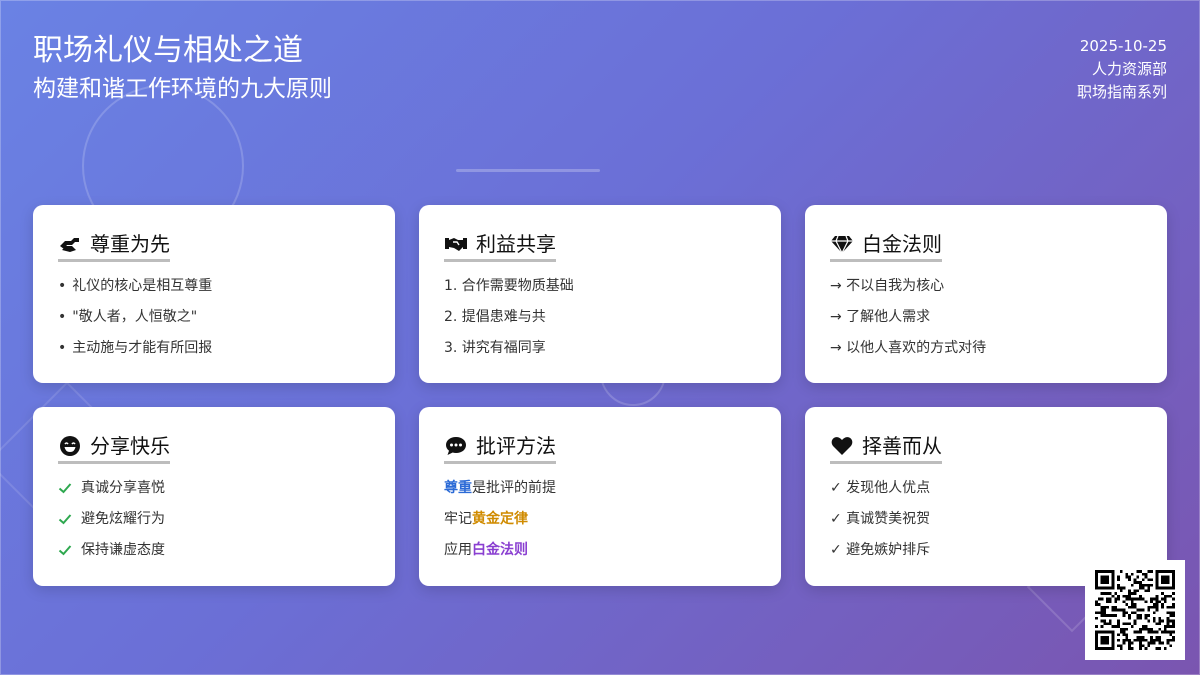 This screenshot has width=1200, height=675. I want to click on list-item: 牢记 黄金定律, so click(486, 519).